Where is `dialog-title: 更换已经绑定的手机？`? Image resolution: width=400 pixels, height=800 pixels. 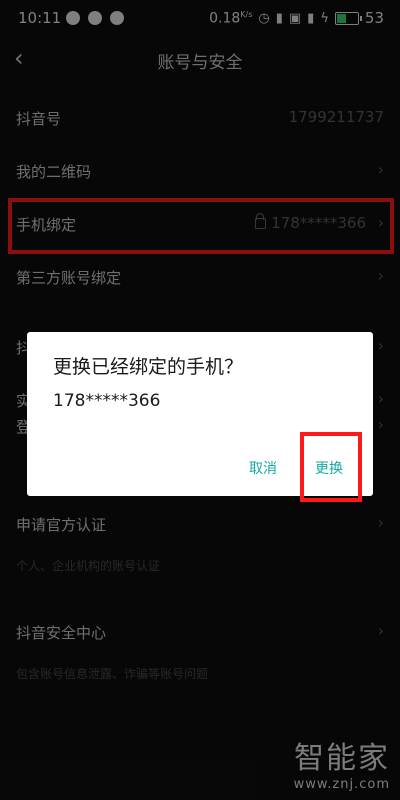
dialog-title: 更换已经绑定的手机？ is located at coordinates (148, 367).